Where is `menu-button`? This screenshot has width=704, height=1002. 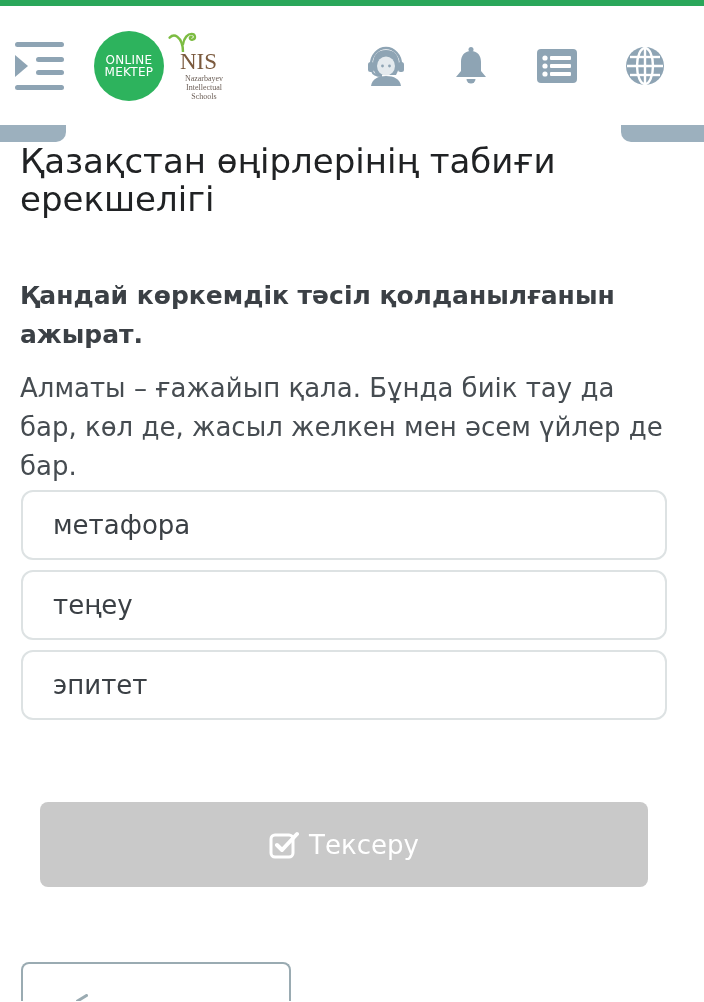
menu-button is located at coordinates (39, 65).